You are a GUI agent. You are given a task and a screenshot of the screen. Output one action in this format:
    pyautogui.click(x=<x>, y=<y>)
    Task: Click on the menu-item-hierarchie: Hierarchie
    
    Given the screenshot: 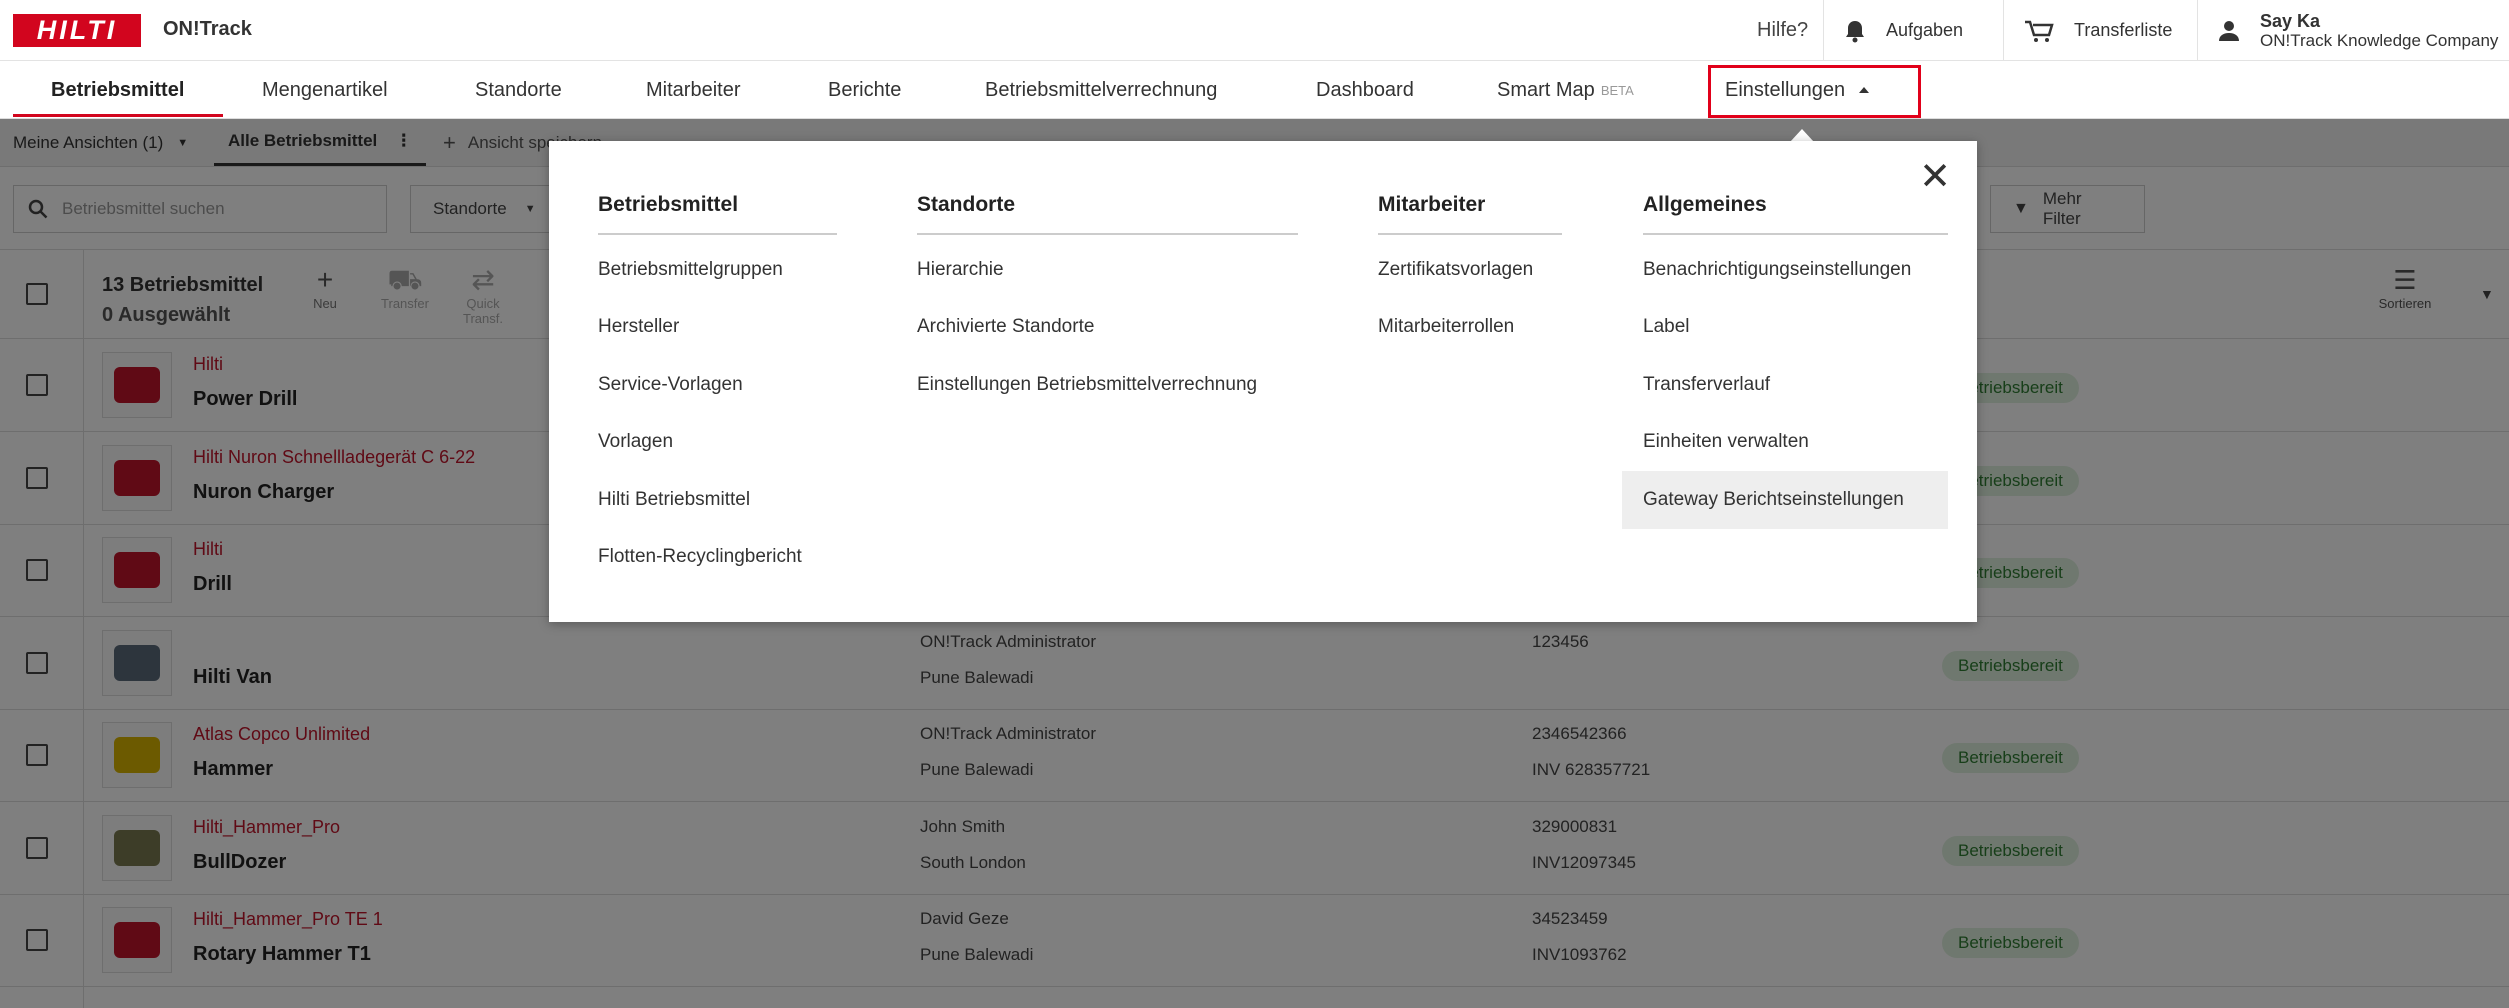 What is the action you would take?
    pyautogui.click(x=1107, y=270)
    